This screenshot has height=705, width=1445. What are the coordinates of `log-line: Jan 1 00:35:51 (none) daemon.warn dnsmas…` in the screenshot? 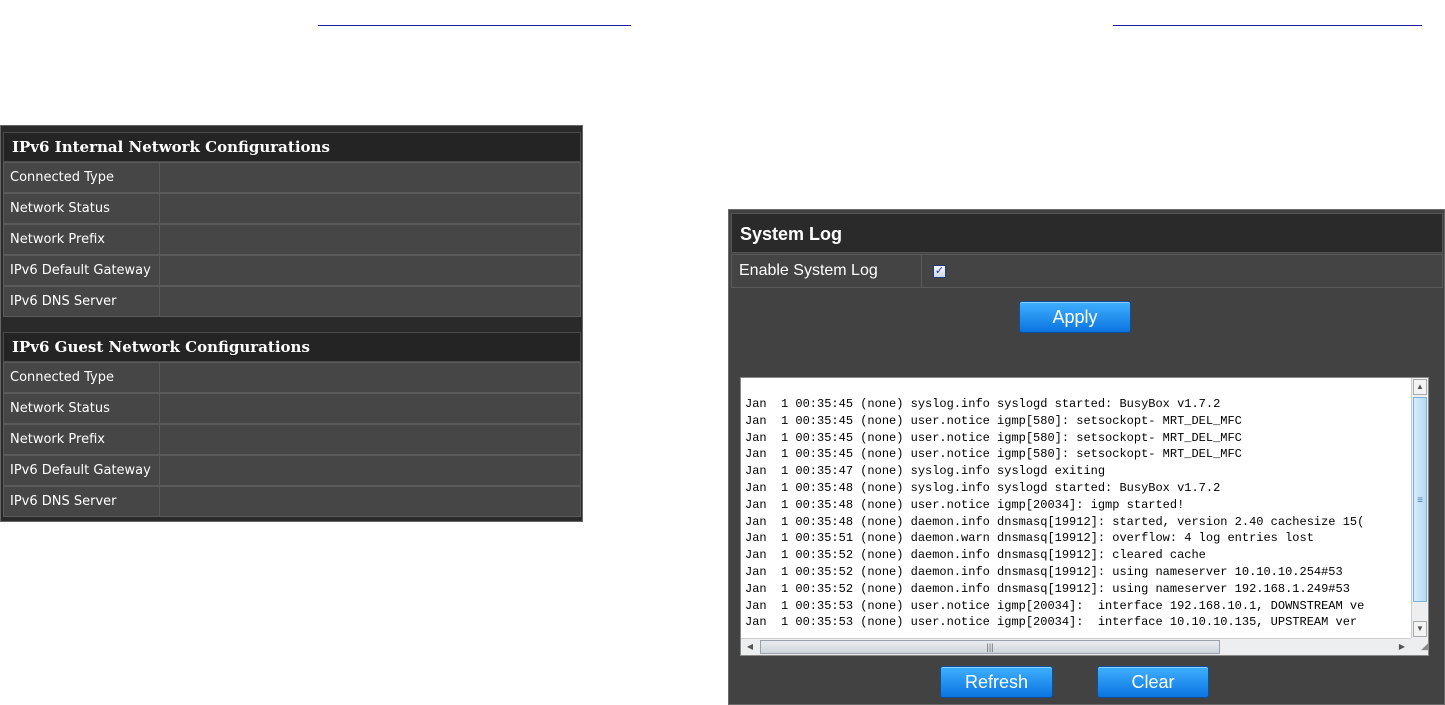 It's located at (1029, 538).